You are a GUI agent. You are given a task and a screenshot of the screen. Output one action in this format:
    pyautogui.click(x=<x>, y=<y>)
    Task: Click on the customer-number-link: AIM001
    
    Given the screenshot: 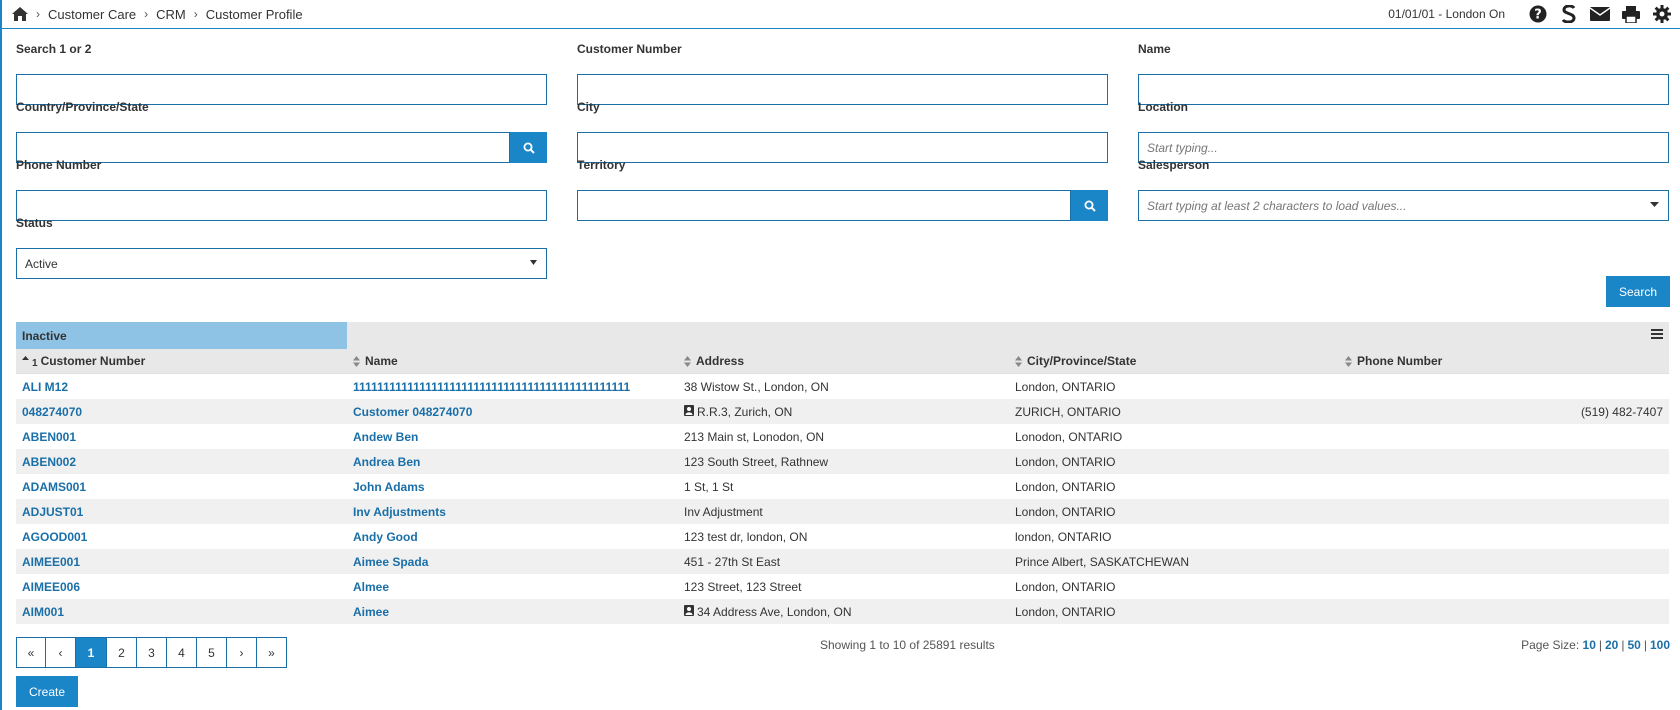 What is the action you would take?
    pyautogui.click(x=43, y=612)
    